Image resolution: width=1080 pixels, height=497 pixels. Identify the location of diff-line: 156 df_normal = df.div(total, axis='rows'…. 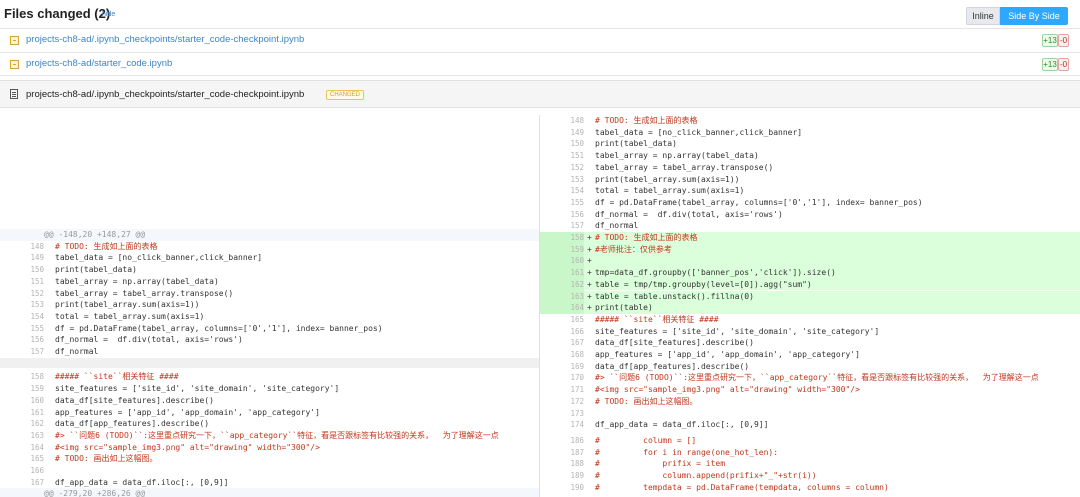
(269, 340).